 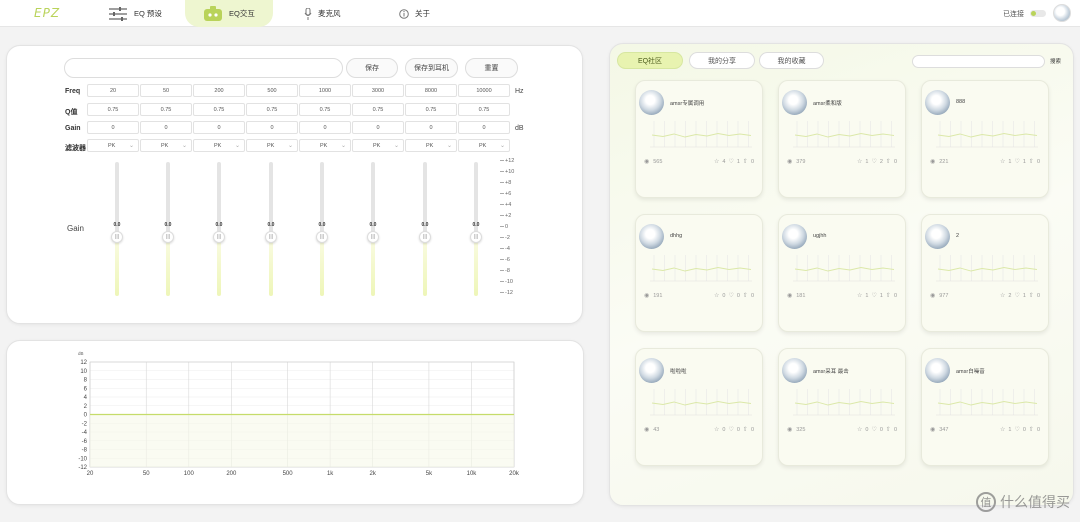 What do you see at coordinates (113, 90) in the screenshot?
I see `freq-cell: 20` at bounding box center [113, 90].